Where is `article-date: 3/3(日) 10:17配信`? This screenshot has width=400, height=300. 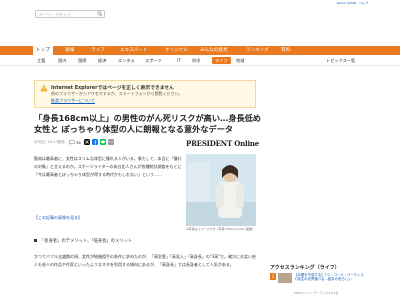 article-date: 3/3(日) 10:17配信 is located at coordinates (49, 142).